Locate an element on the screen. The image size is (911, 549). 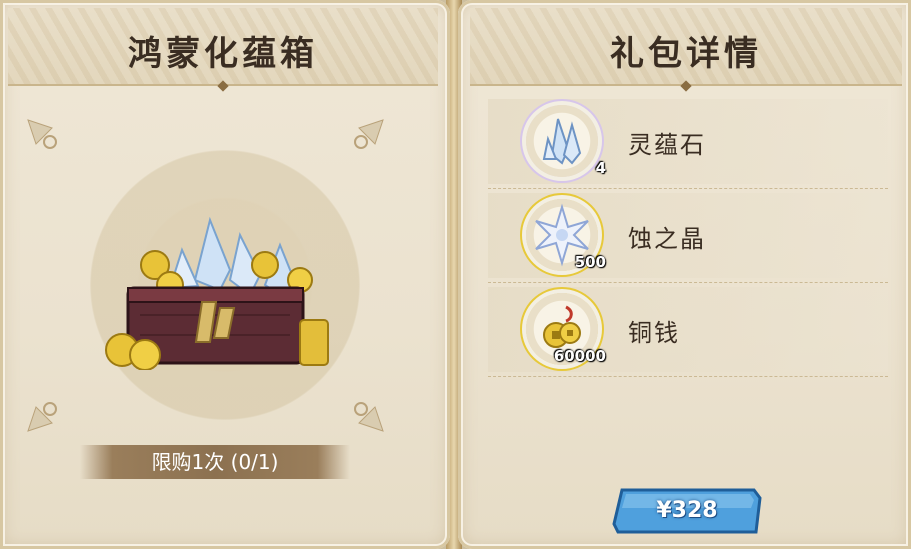
reward-item: 60000 铜钱 is located at coordinates (688, 330).